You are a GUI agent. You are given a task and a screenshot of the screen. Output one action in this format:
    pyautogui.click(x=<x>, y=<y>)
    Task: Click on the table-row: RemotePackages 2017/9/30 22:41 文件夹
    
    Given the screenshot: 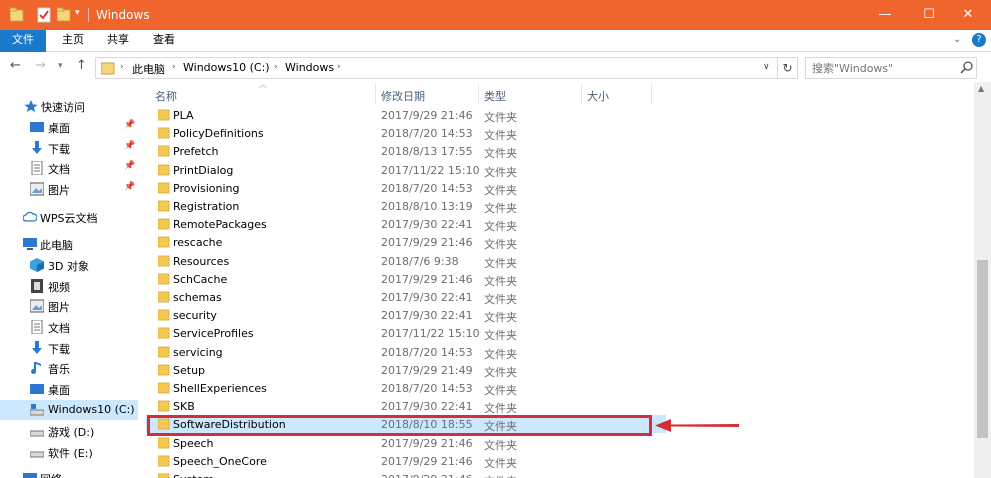 What is the action you would take?
    pyautogui.click(x=406, y=224)
    